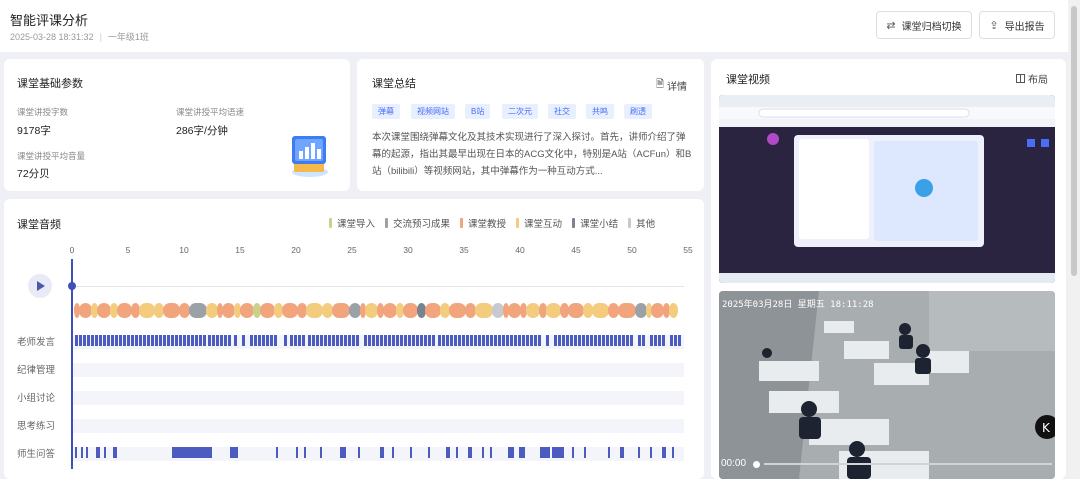 This screenshot has width=1080, height=479. Describe the element at coordinates (478, 111) in the screenshot. I see `summary-tag: B站` at that location.